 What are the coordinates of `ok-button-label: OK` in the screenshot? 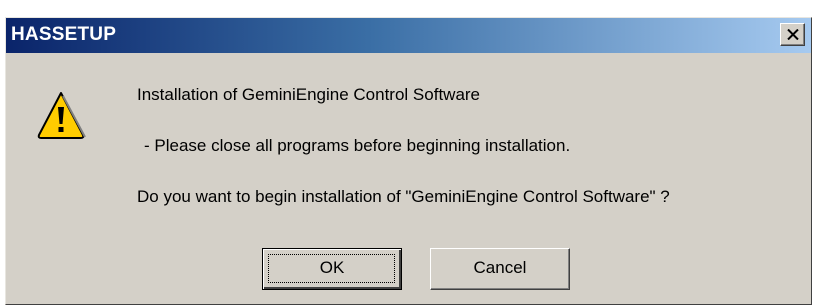 It's located at (332, 267).